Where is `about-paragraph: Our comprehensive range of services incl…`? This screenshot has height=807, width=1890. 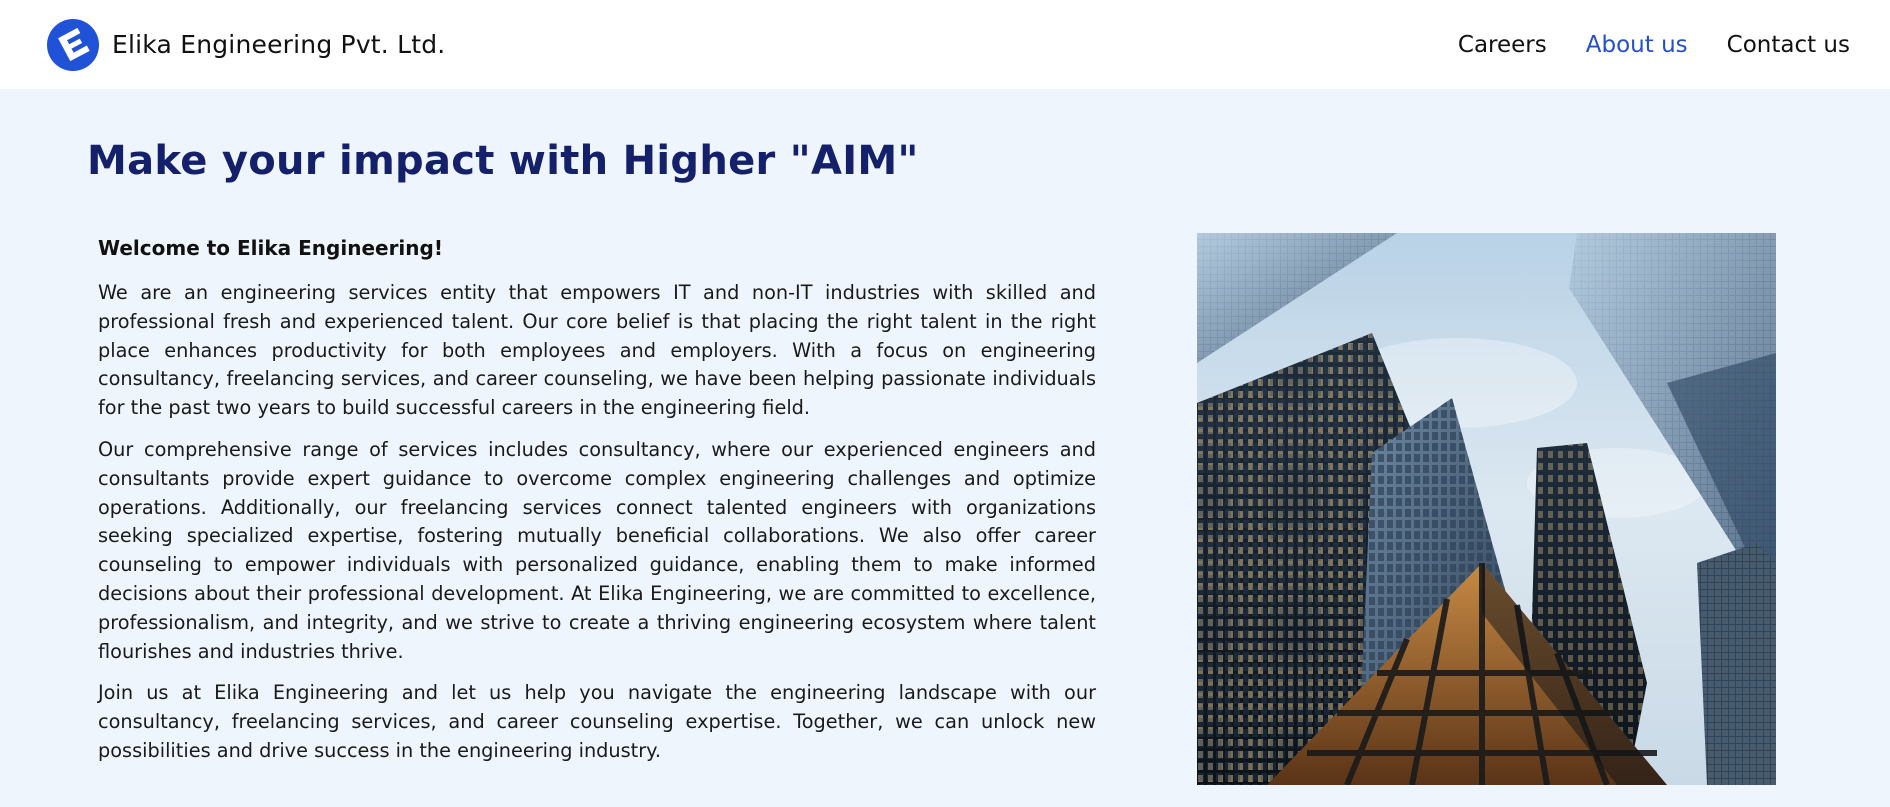 about-paragraph: Our comprehensive range of services incl… is located at coordinates (597, 550).